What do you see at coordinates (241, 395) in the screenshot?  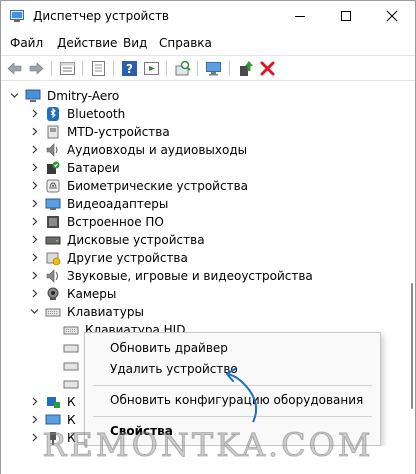 I see `annotation-arrow` at bounding box center [241, 395].